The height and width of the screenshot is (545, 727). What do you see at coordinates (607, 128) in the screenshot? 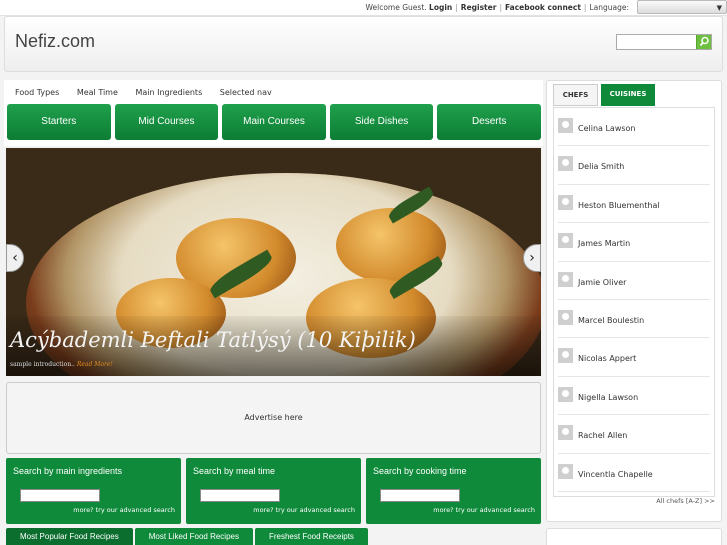
I see `chef-name: Celina Lawson` at bounding box center [607, 128].